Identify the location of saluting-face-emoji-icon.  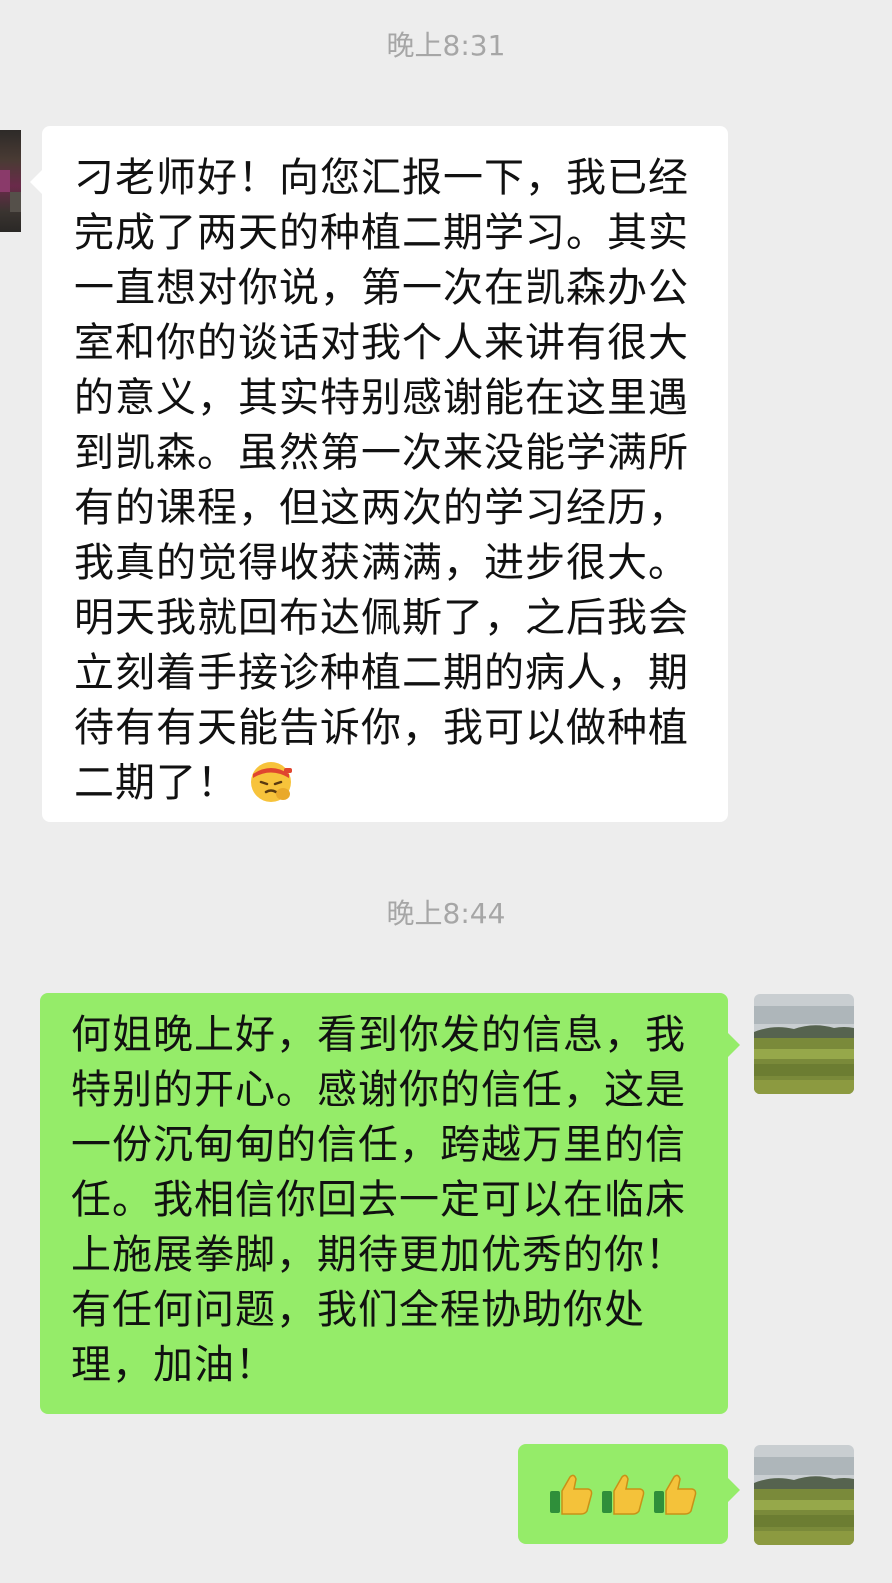
(271, 782).